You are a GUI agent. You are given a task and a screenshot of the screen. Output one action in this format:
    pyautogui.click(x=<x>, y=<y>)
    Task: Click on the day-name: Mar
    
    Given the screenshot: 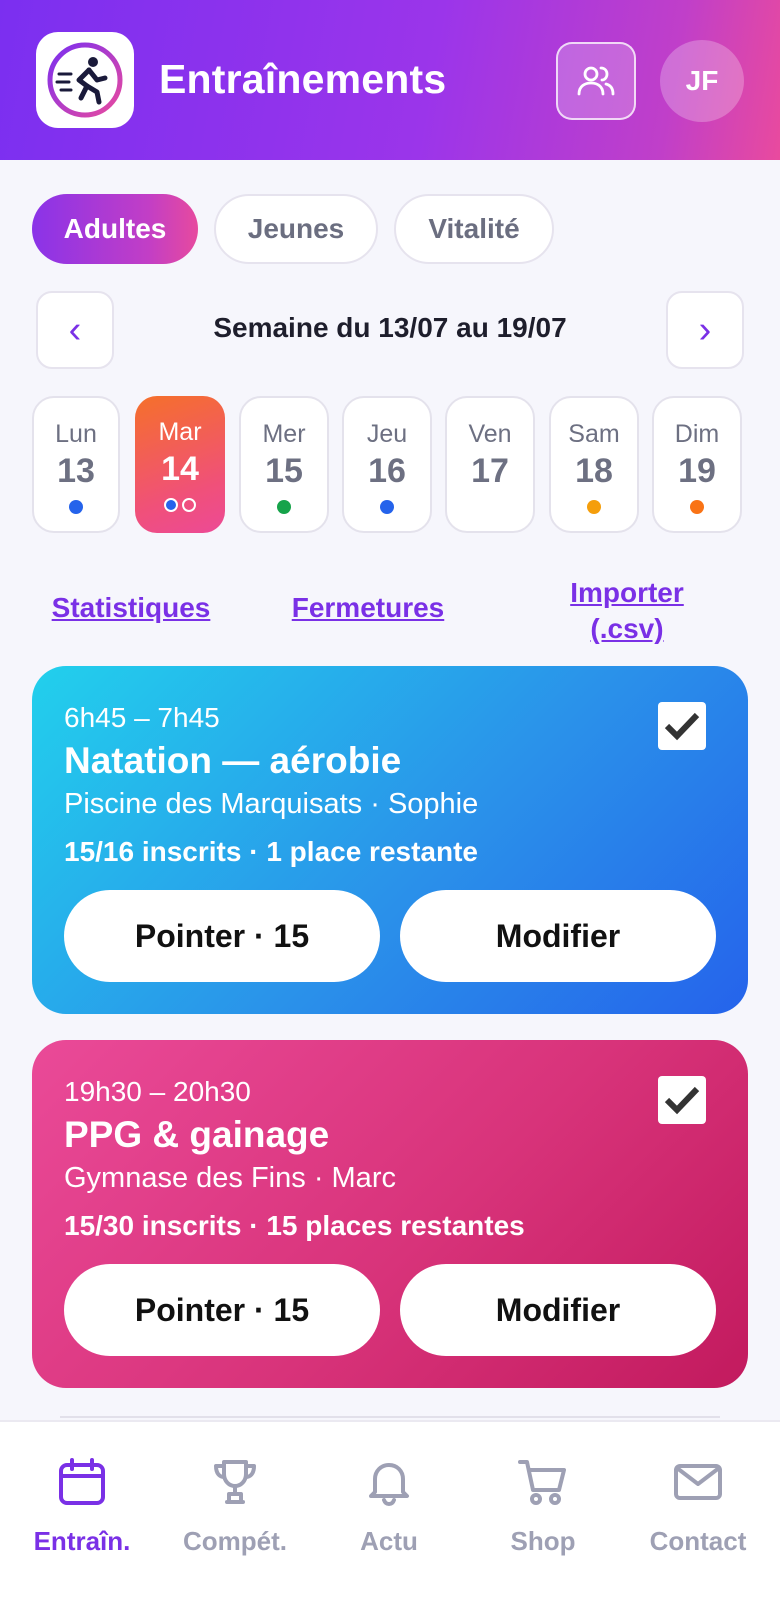 What is the action you would take?
    pyautogui.click(x=180, y=432)
    